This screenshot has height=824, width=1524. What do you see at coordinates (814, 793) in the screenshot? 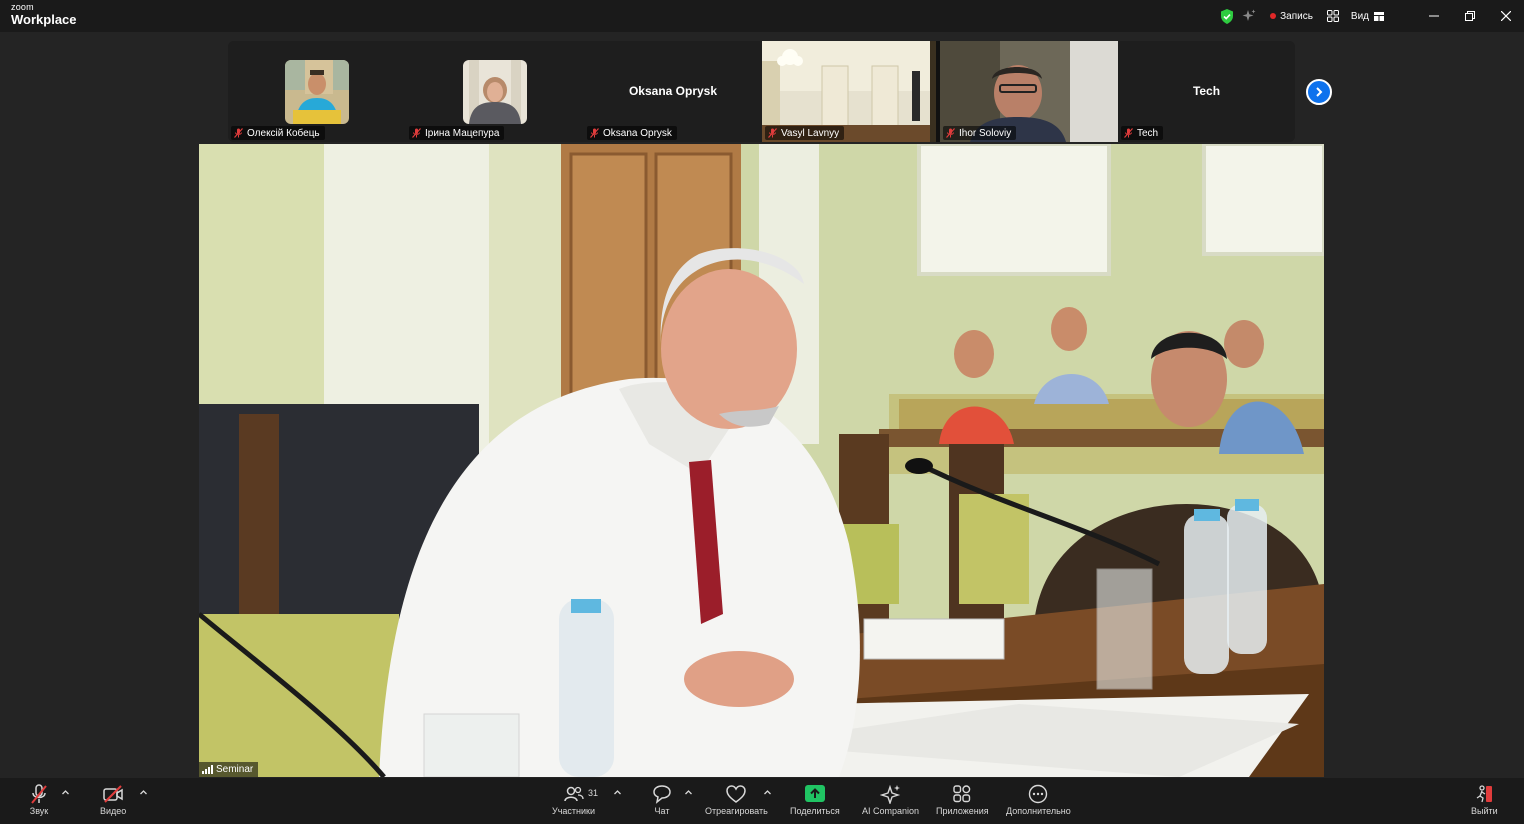
I see `share-screen-icon` at bounding box center [814, 793].